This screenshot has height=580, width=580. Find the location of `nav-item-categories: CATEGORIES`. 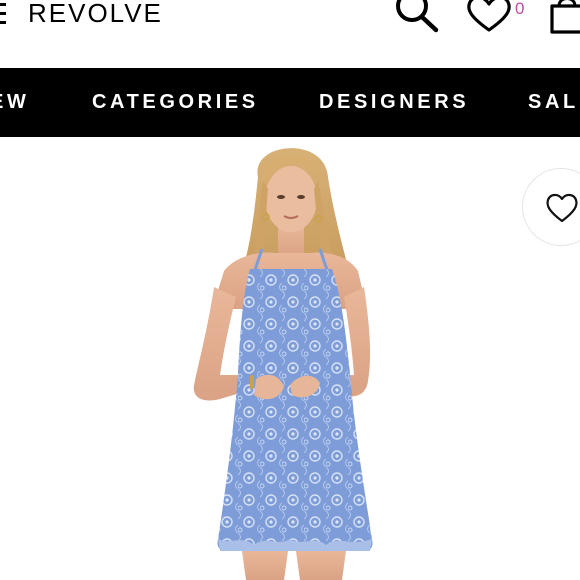

nav-item-categories: CATEGORIES is located at coordinates (175, 102).